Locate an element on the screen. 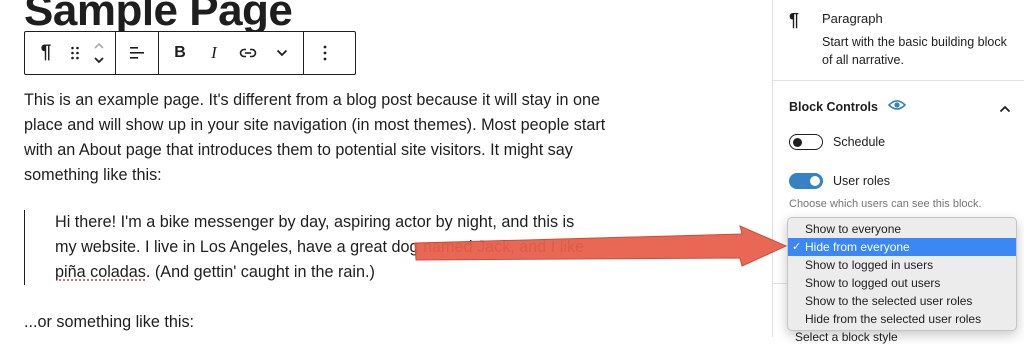 This screenshot has height=344, width=1024. eye-icon is located at coordinates (897, 107).